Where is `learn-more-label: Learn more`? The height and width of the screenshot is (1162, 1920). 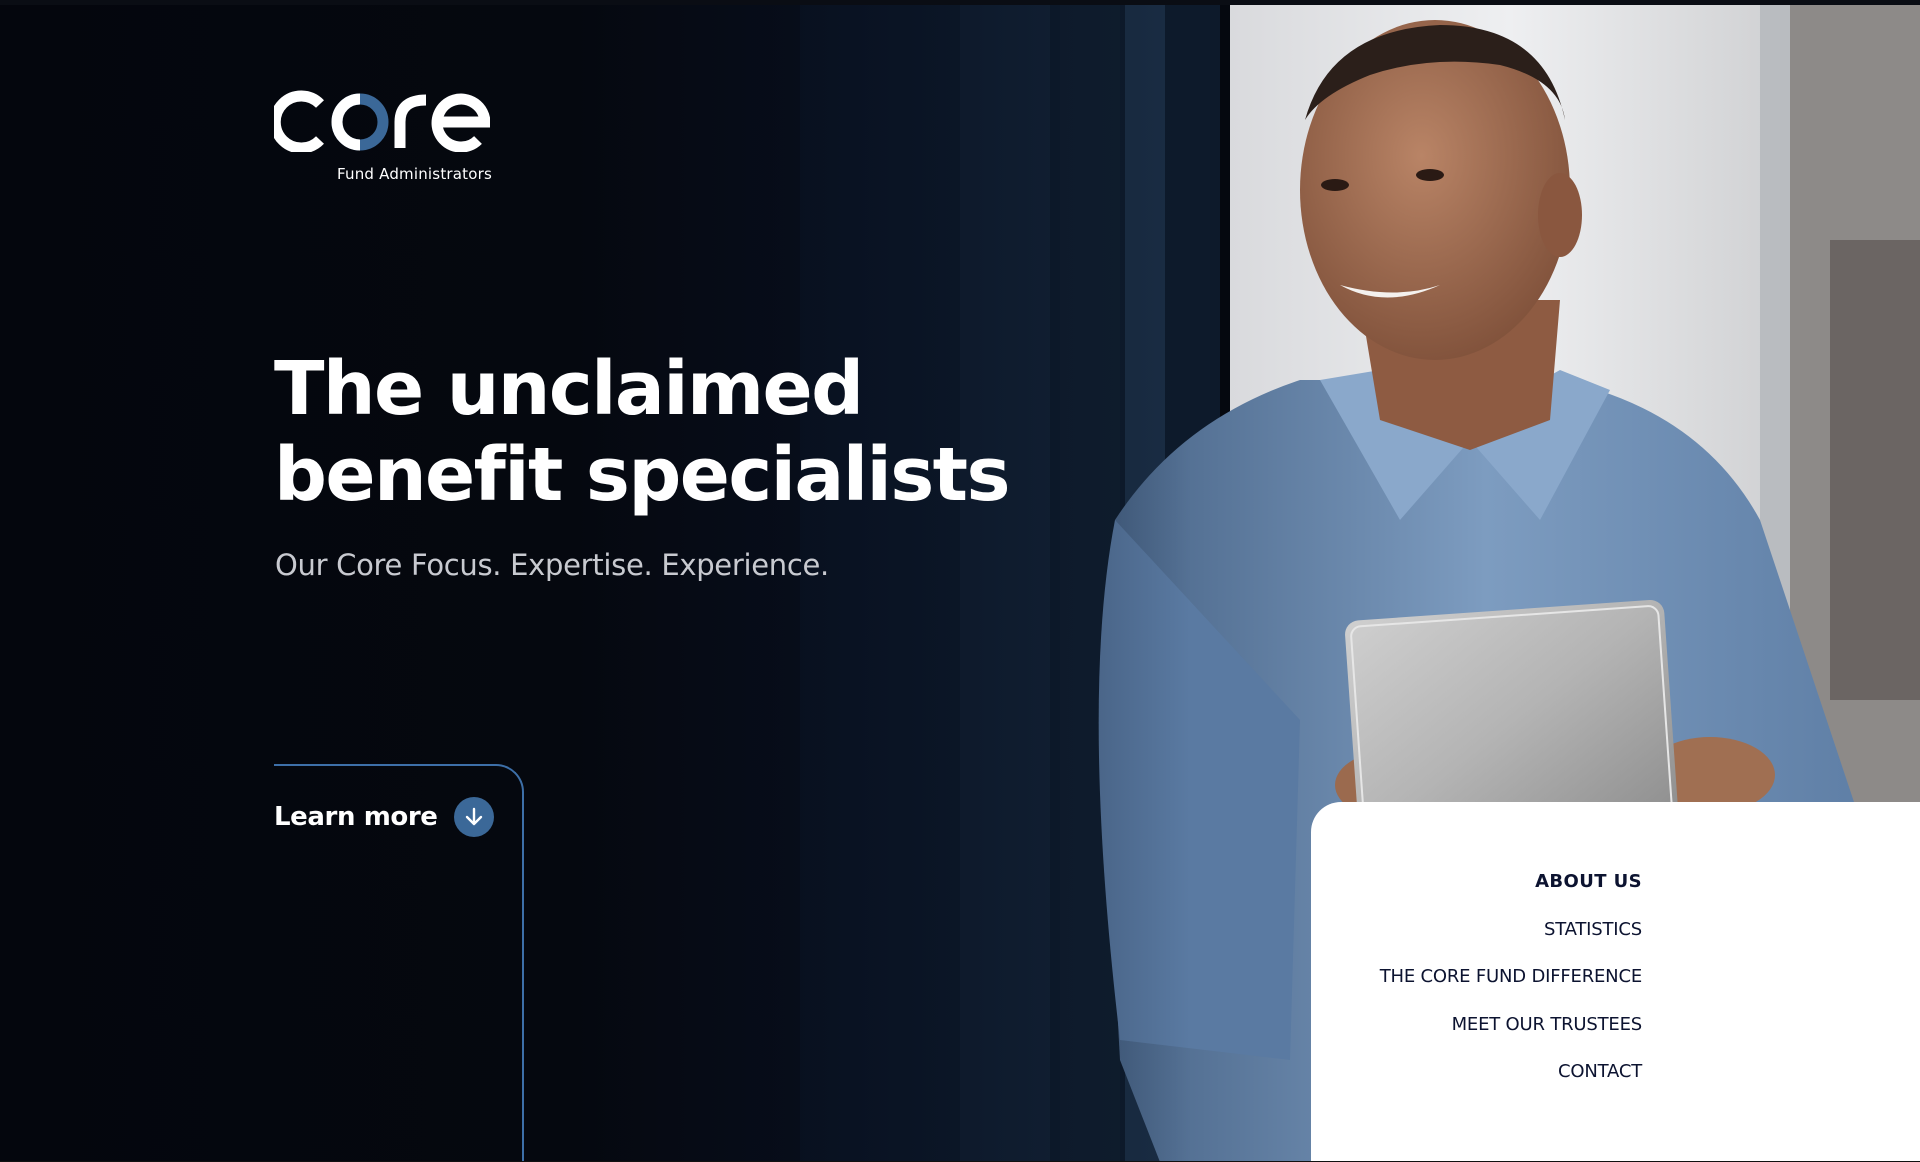
learn-more-label: Learn more is located at coordinates (356, 817).